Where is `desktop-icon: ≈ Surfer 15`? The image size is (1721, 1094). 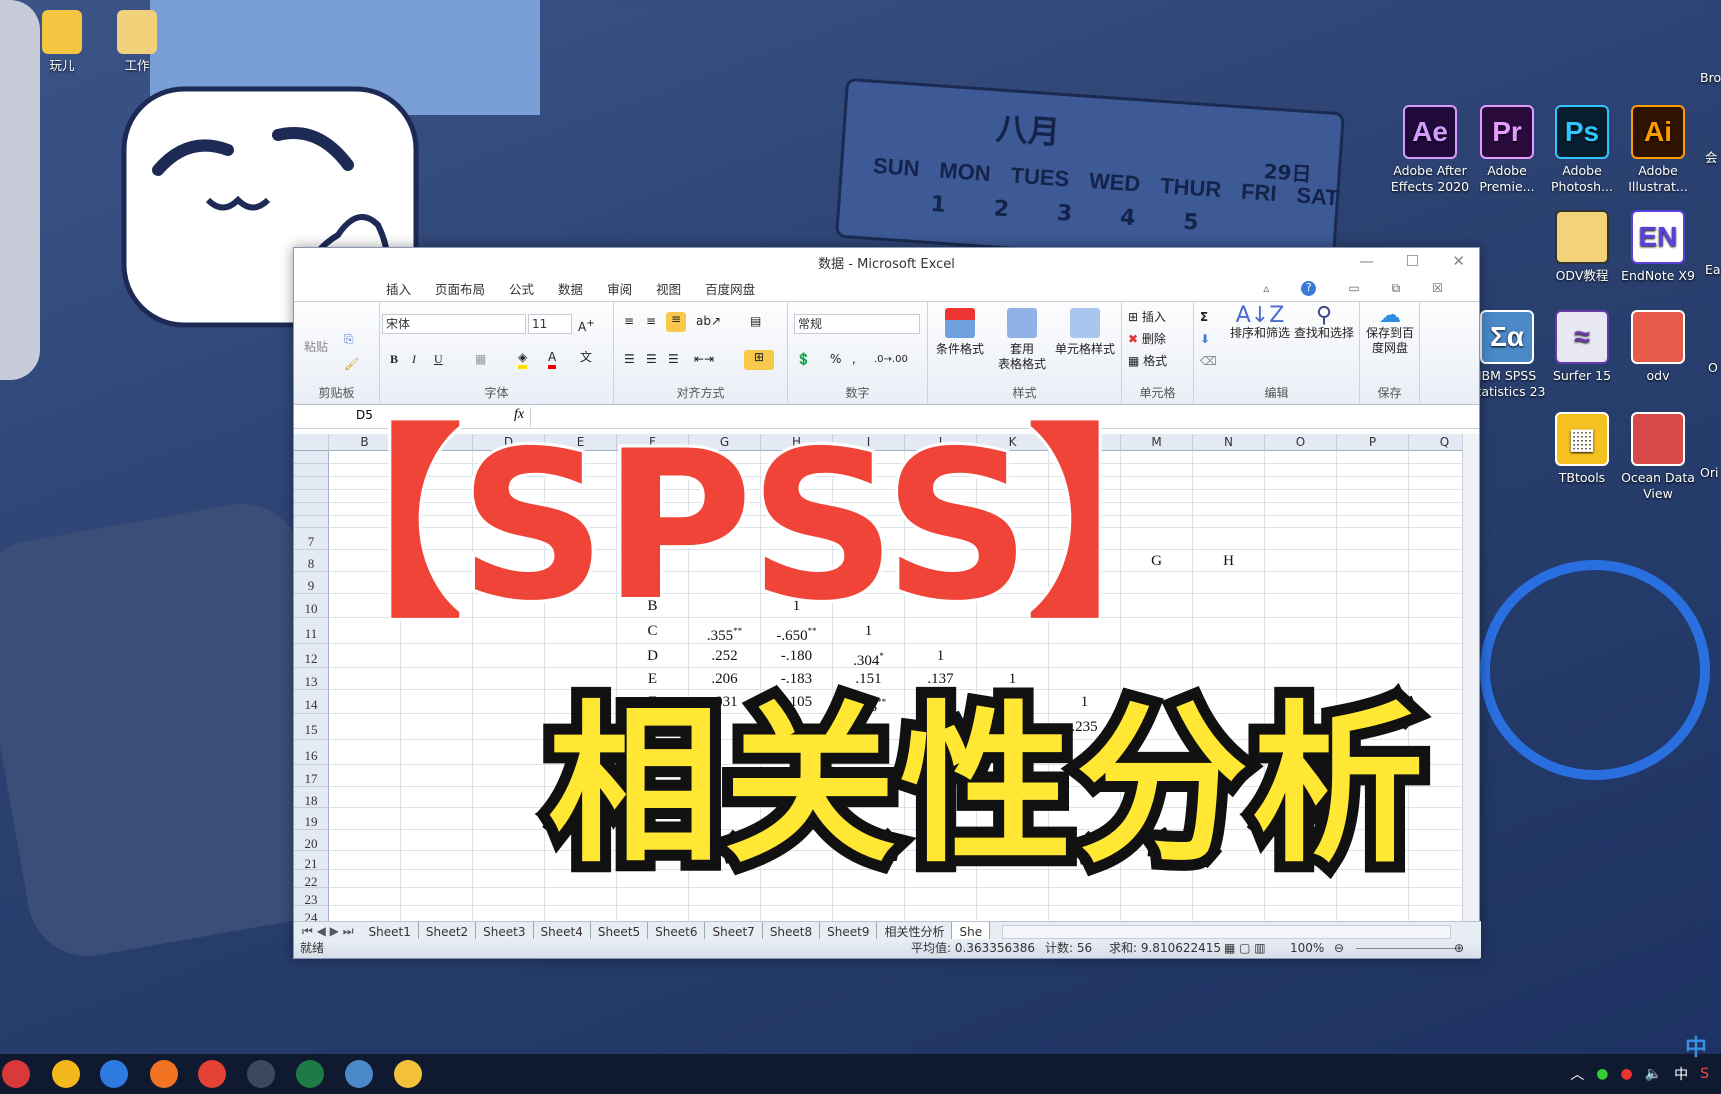
desktop-icon: ≈ Surfer 15 is located at coordinates (1582, 347).